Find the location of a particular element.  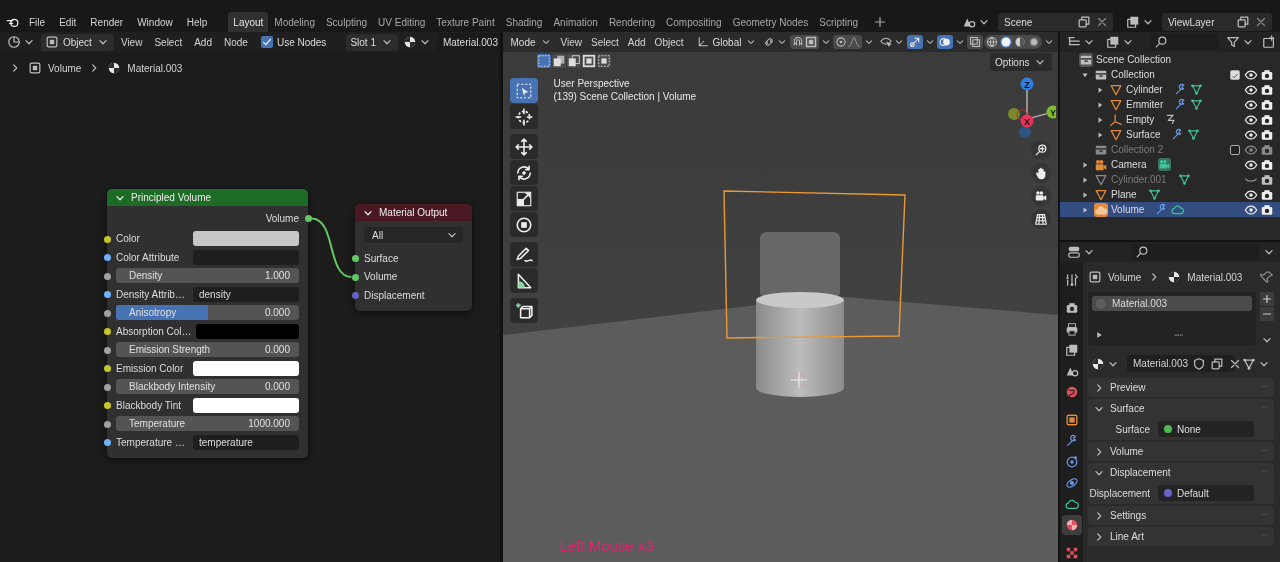

panel-header: Settings is located at coordinates (1181, 515).